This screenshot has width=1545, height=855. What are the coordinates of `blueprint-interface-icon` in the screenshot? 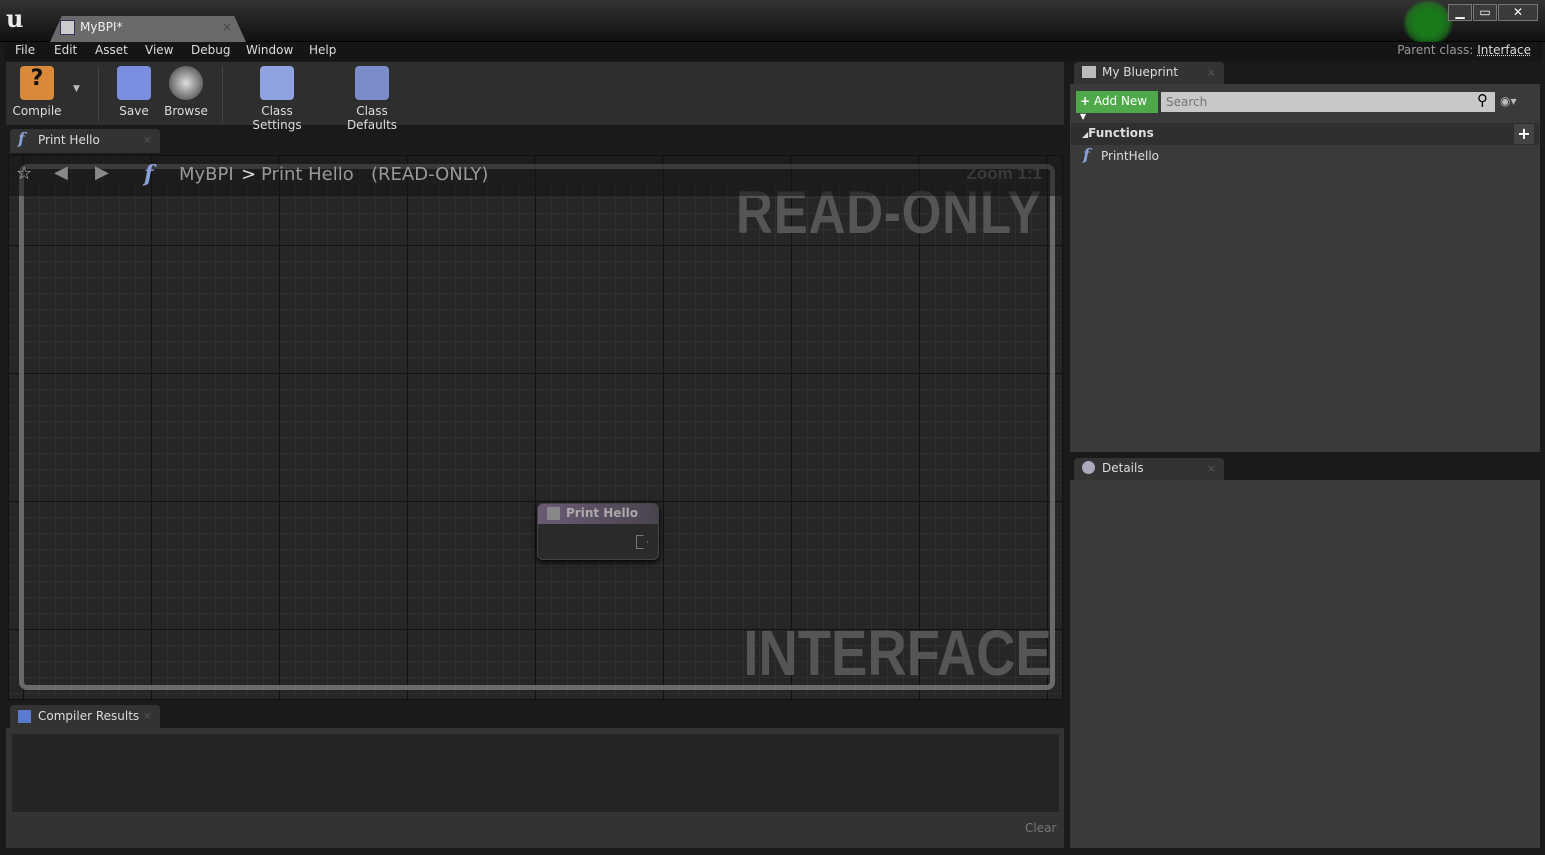 It's located at (67, 27).